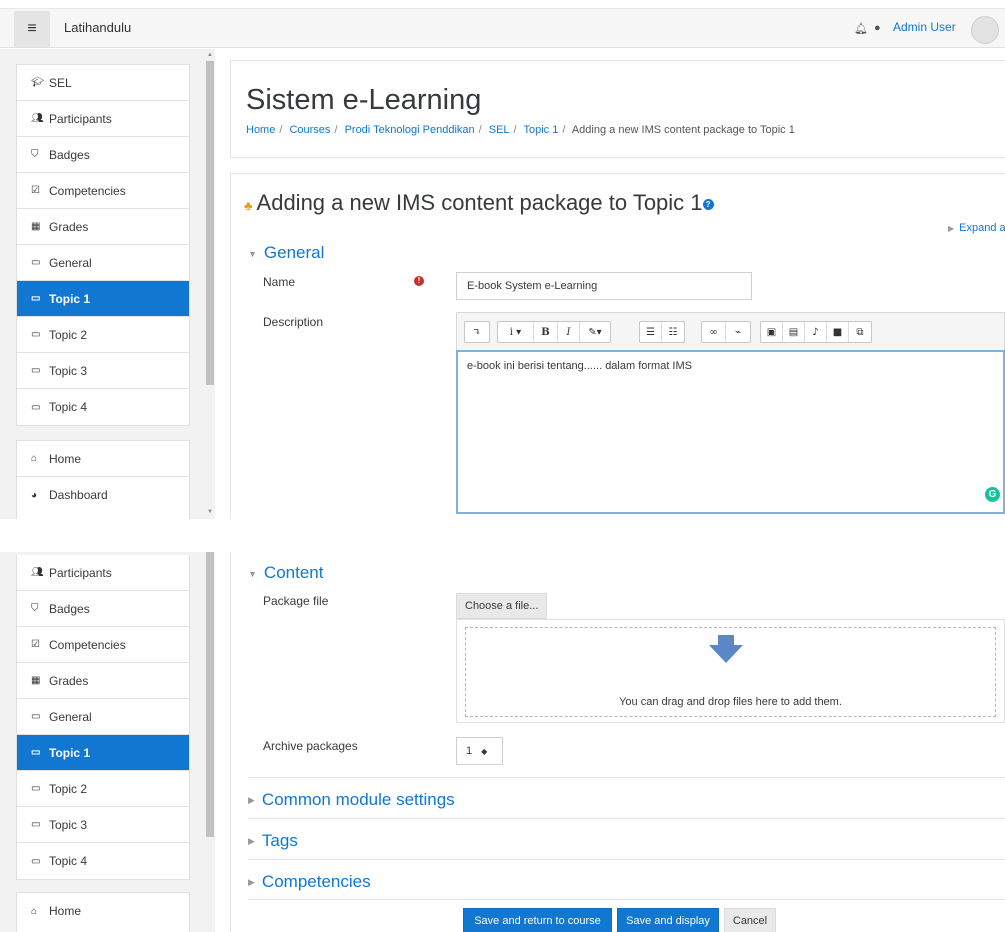  Describe the element at coordinates (87, 190) in the screenshot. I see `nav-item-label: Competencies` at that location.